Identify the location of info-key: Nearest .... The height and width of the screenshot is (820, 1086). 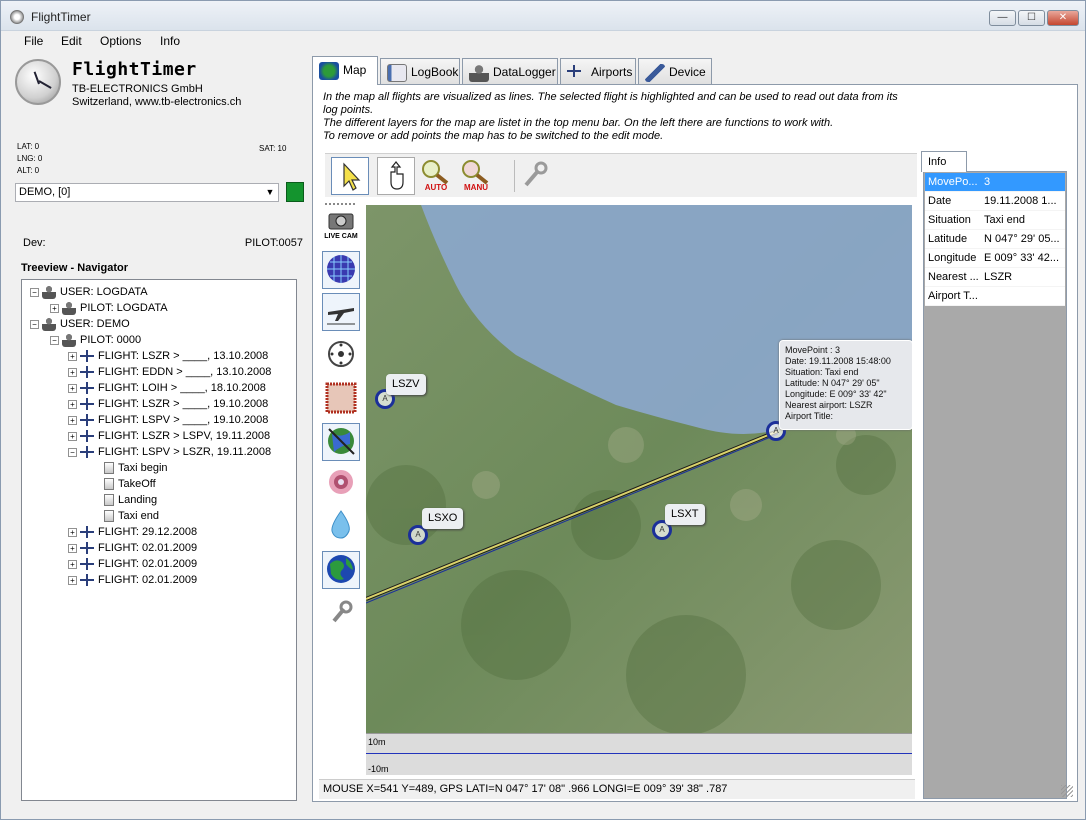
(953, 277).